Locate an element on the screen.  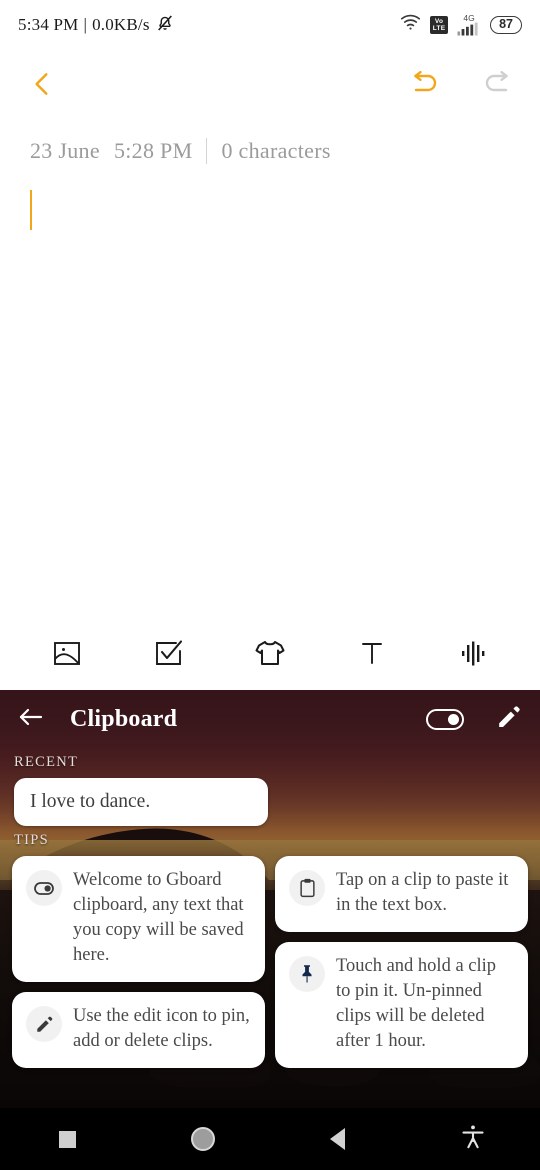
clipboard-toggle is located at coordinates (445, 719).